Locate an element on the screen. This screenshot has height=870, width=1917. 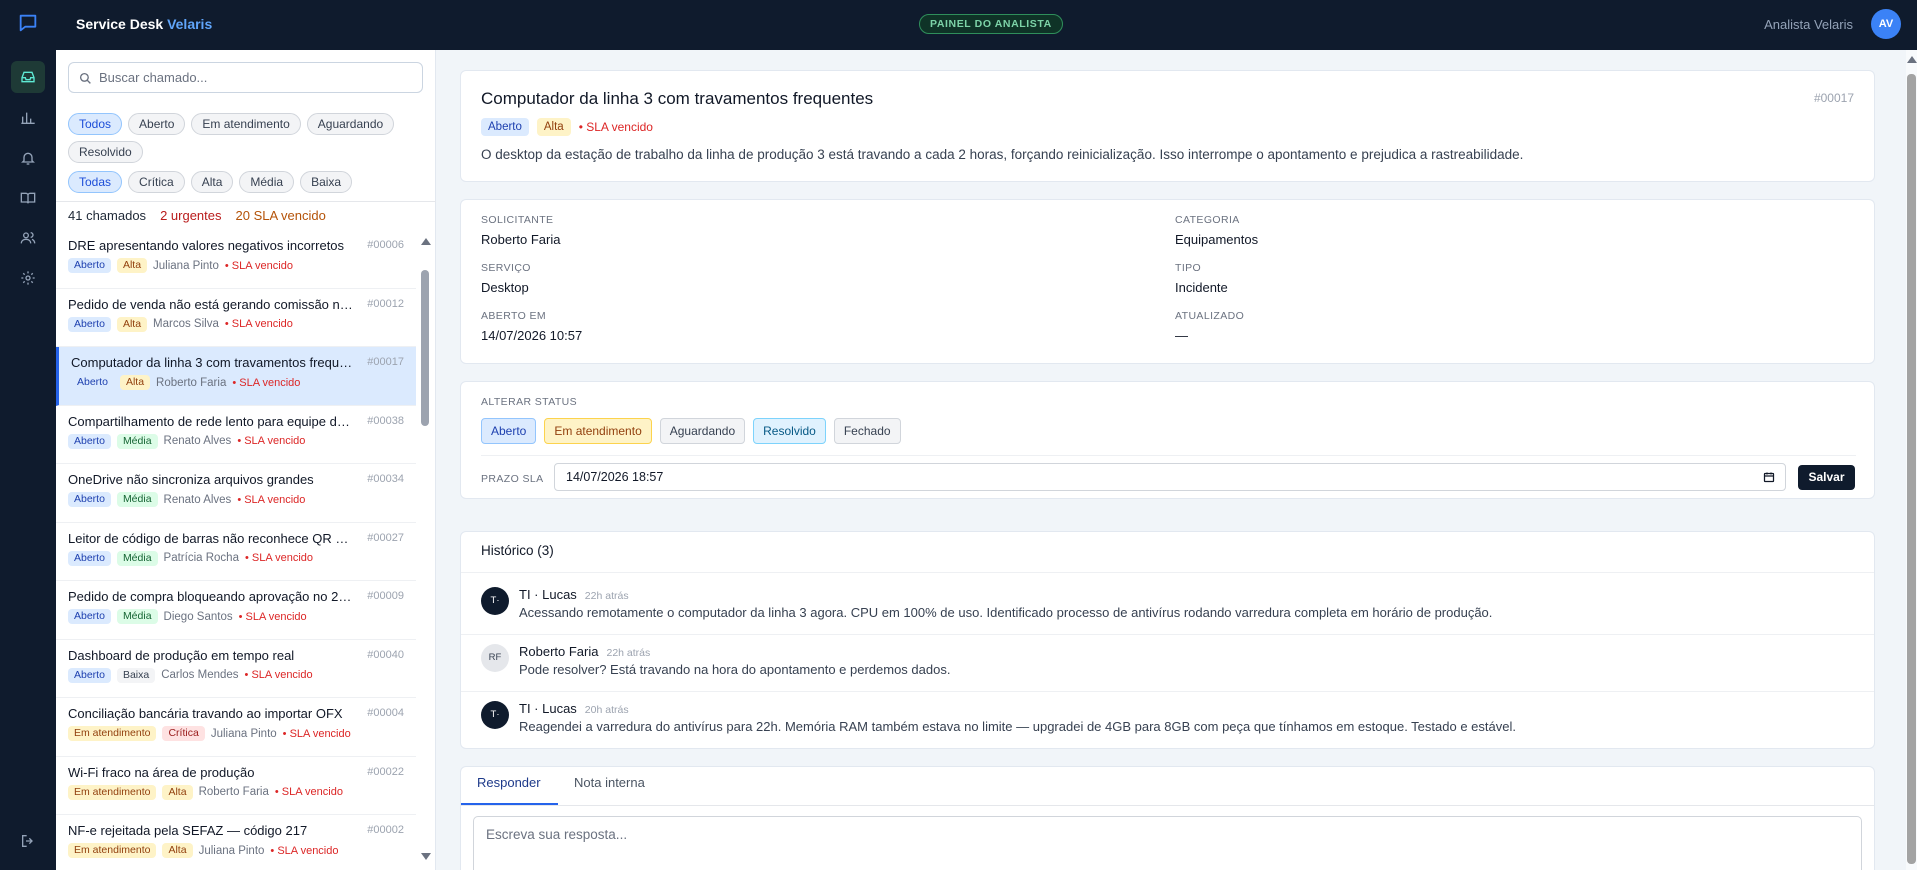
nav-rail is located at coordinates (28, 435).